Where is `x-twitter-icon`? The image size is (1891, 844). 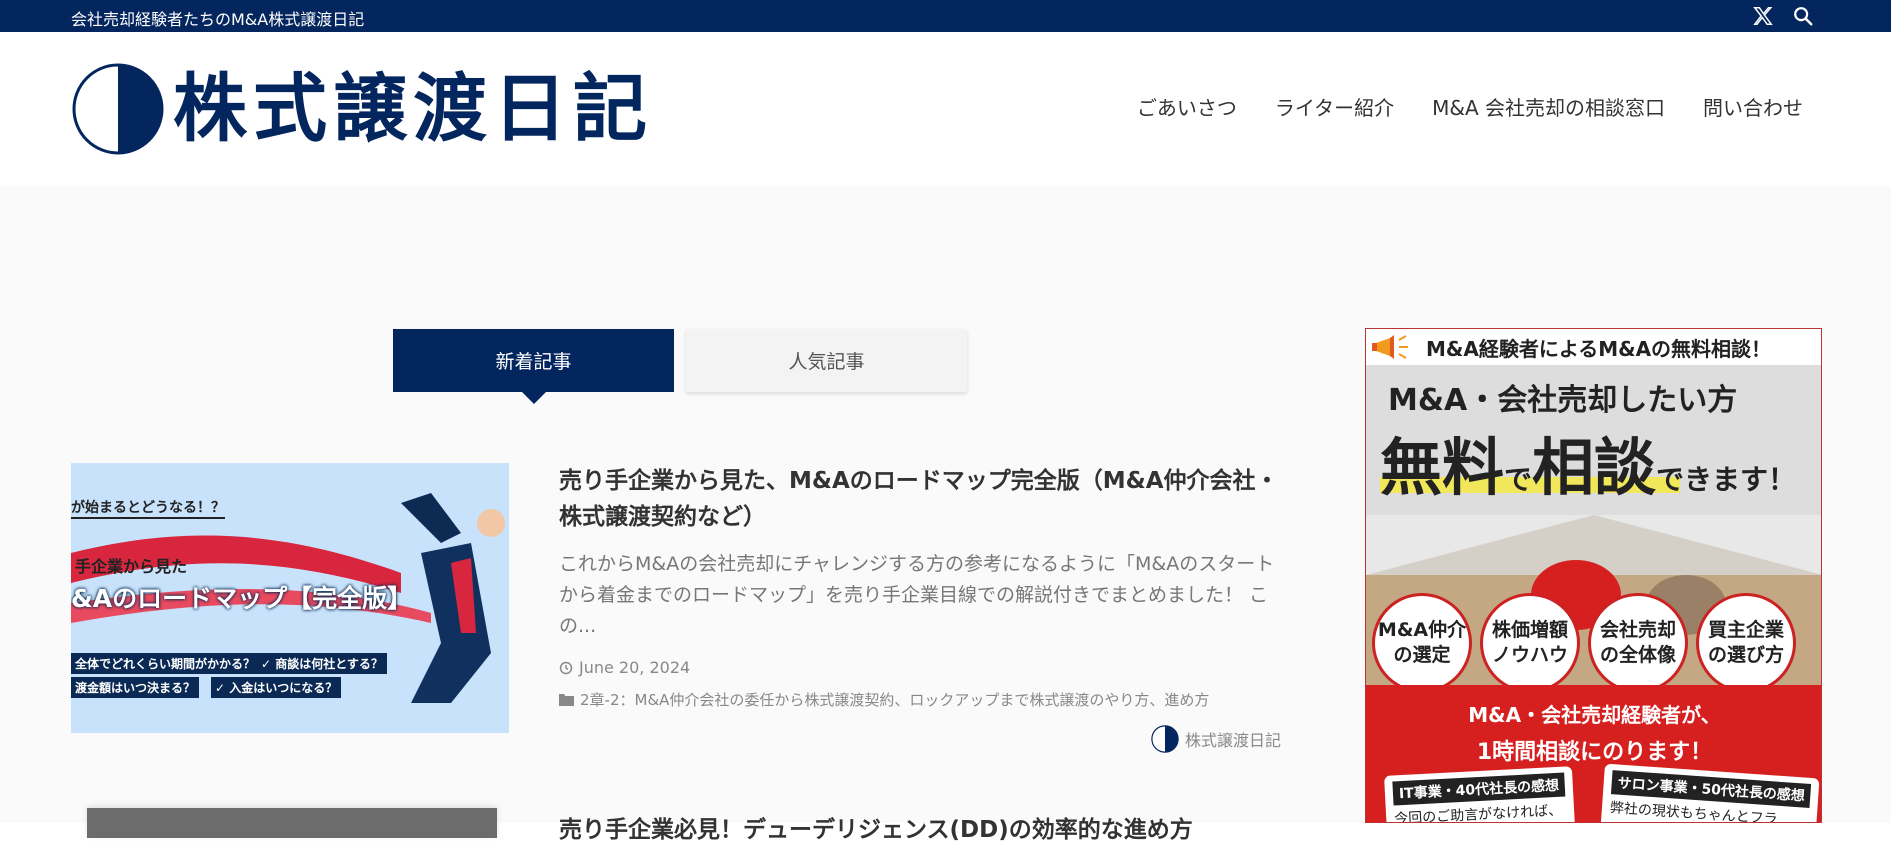 x-twitter-icon is located at coordinates (1763, 16).